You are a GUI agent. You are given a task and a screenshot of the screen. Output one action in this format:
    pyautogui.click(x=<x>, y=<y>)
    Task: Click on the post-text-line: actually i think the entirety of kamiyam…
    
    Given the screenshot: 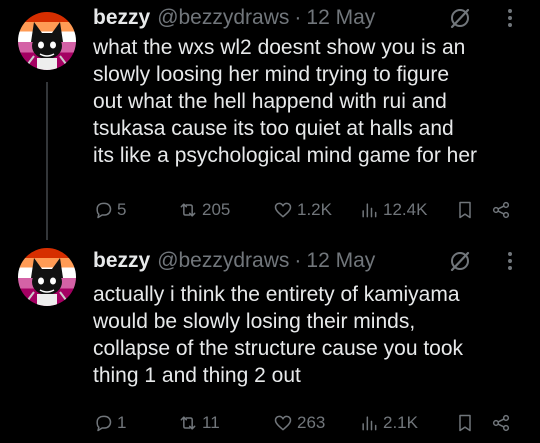 What is the action you would take?
    pyautogui.click(x=276, y=294)
    